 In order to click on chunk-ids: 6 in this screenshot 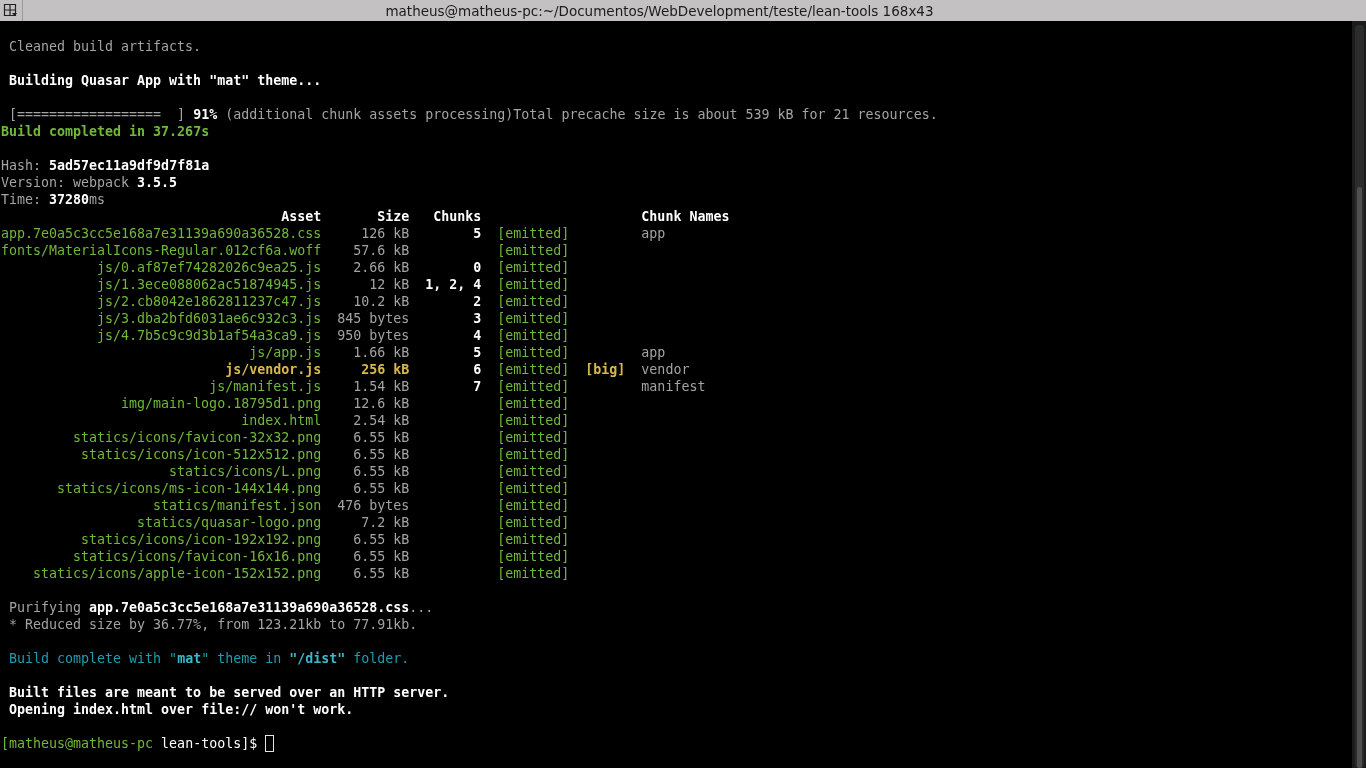, I will do `click(477, 369)`.